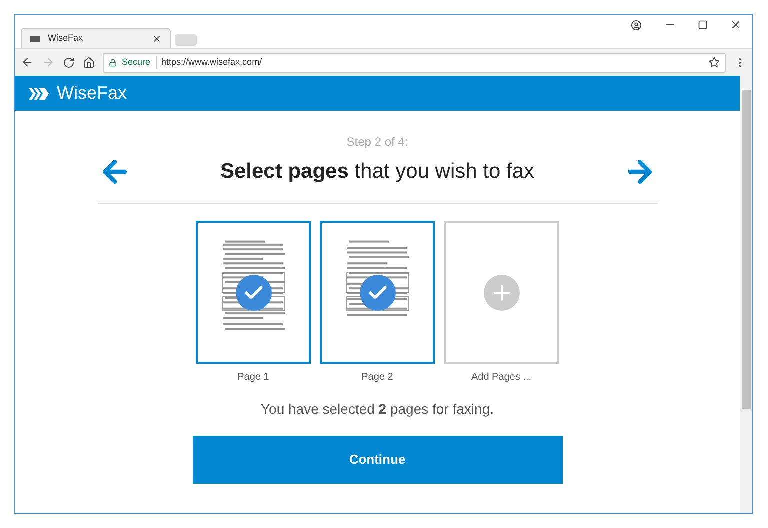 This screenshot has width=768, height=528. What do you see at coordinates (39, 94) in the screenshot?
I see `logo-icon` at bounding box center [39, 94].